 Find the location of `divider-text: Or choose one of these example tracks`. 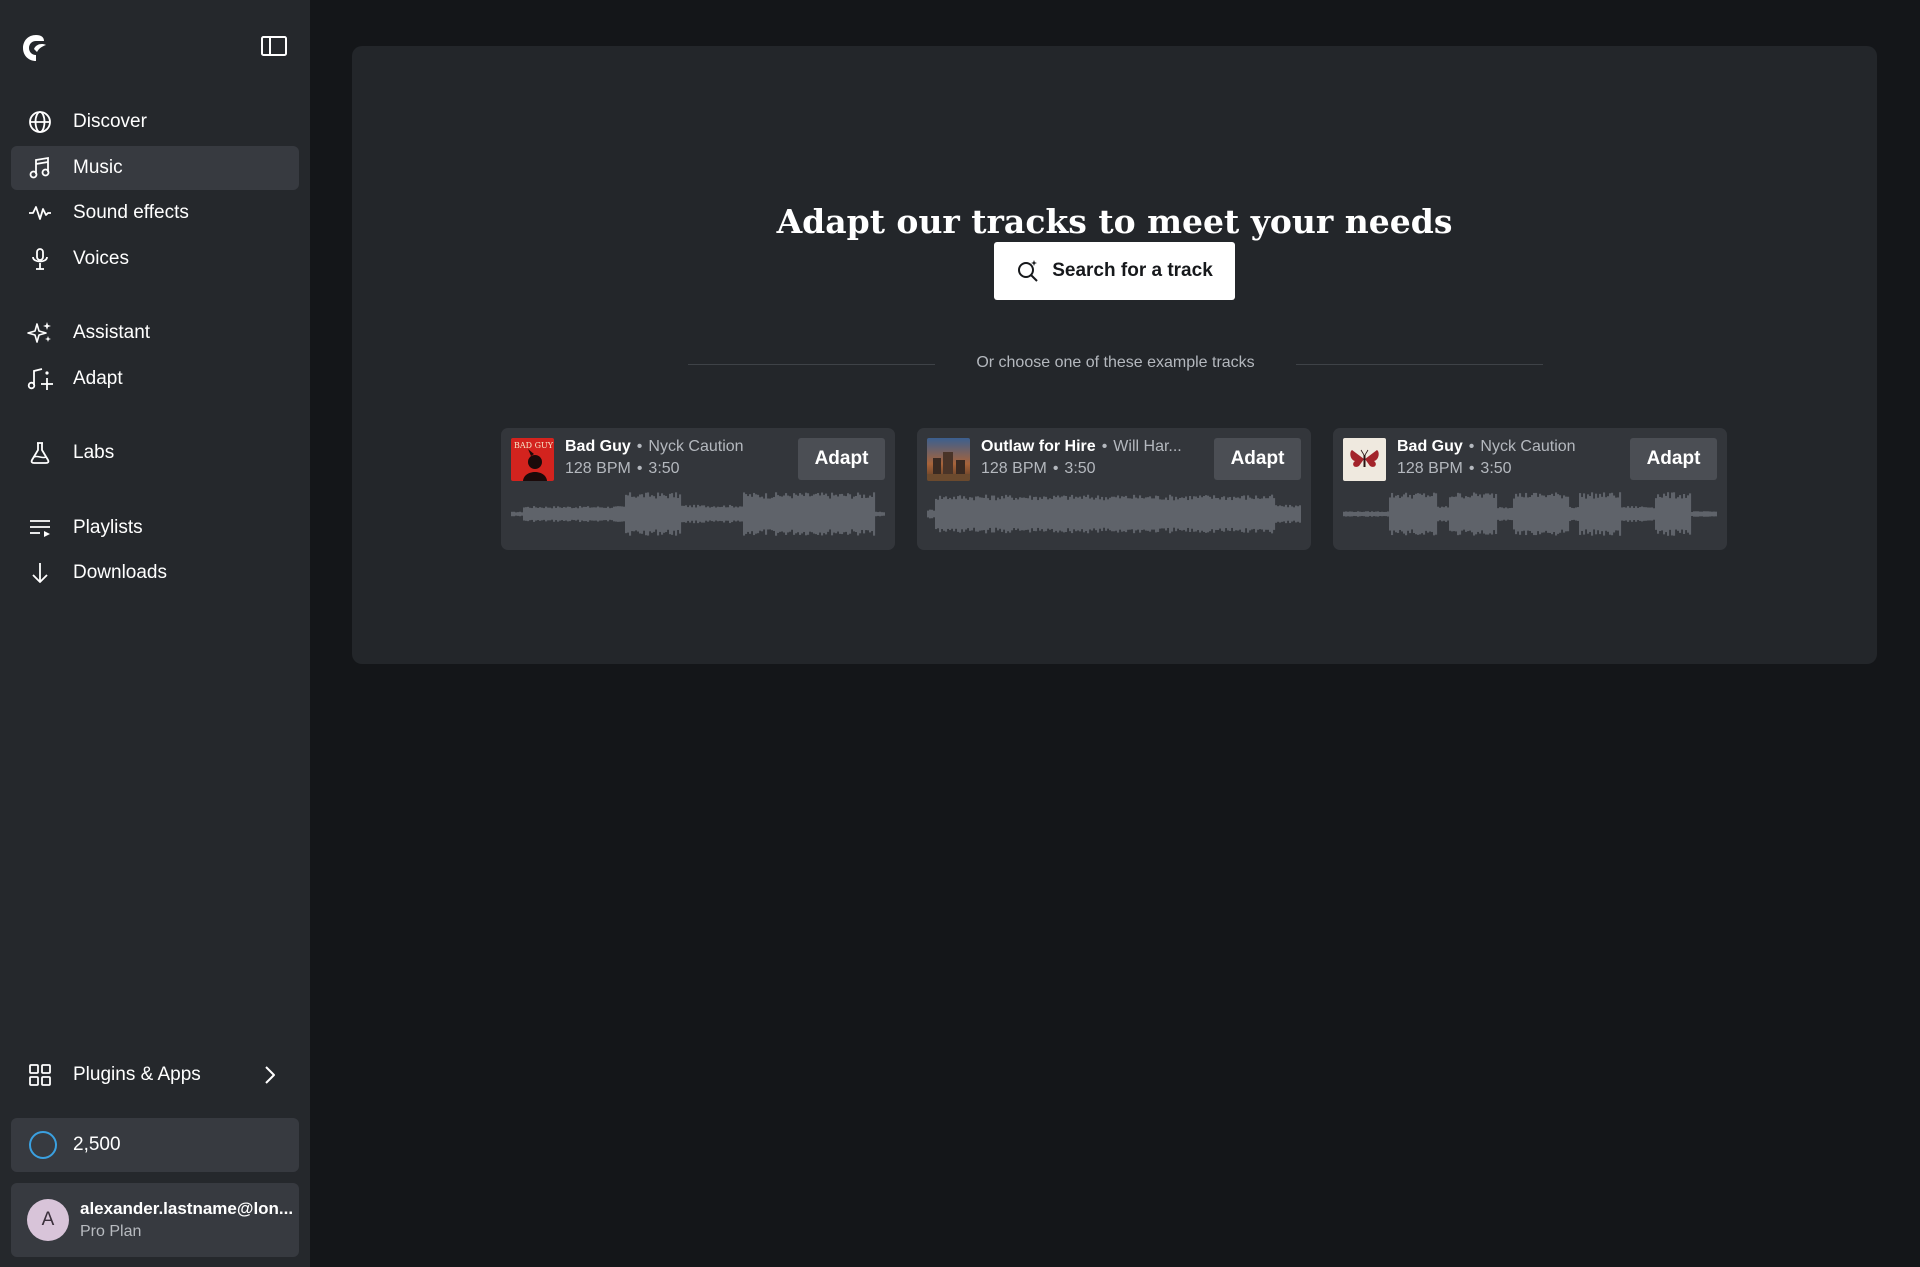

divider-text: Or choose one of these example tracks is located at coordinates (1115, 362).